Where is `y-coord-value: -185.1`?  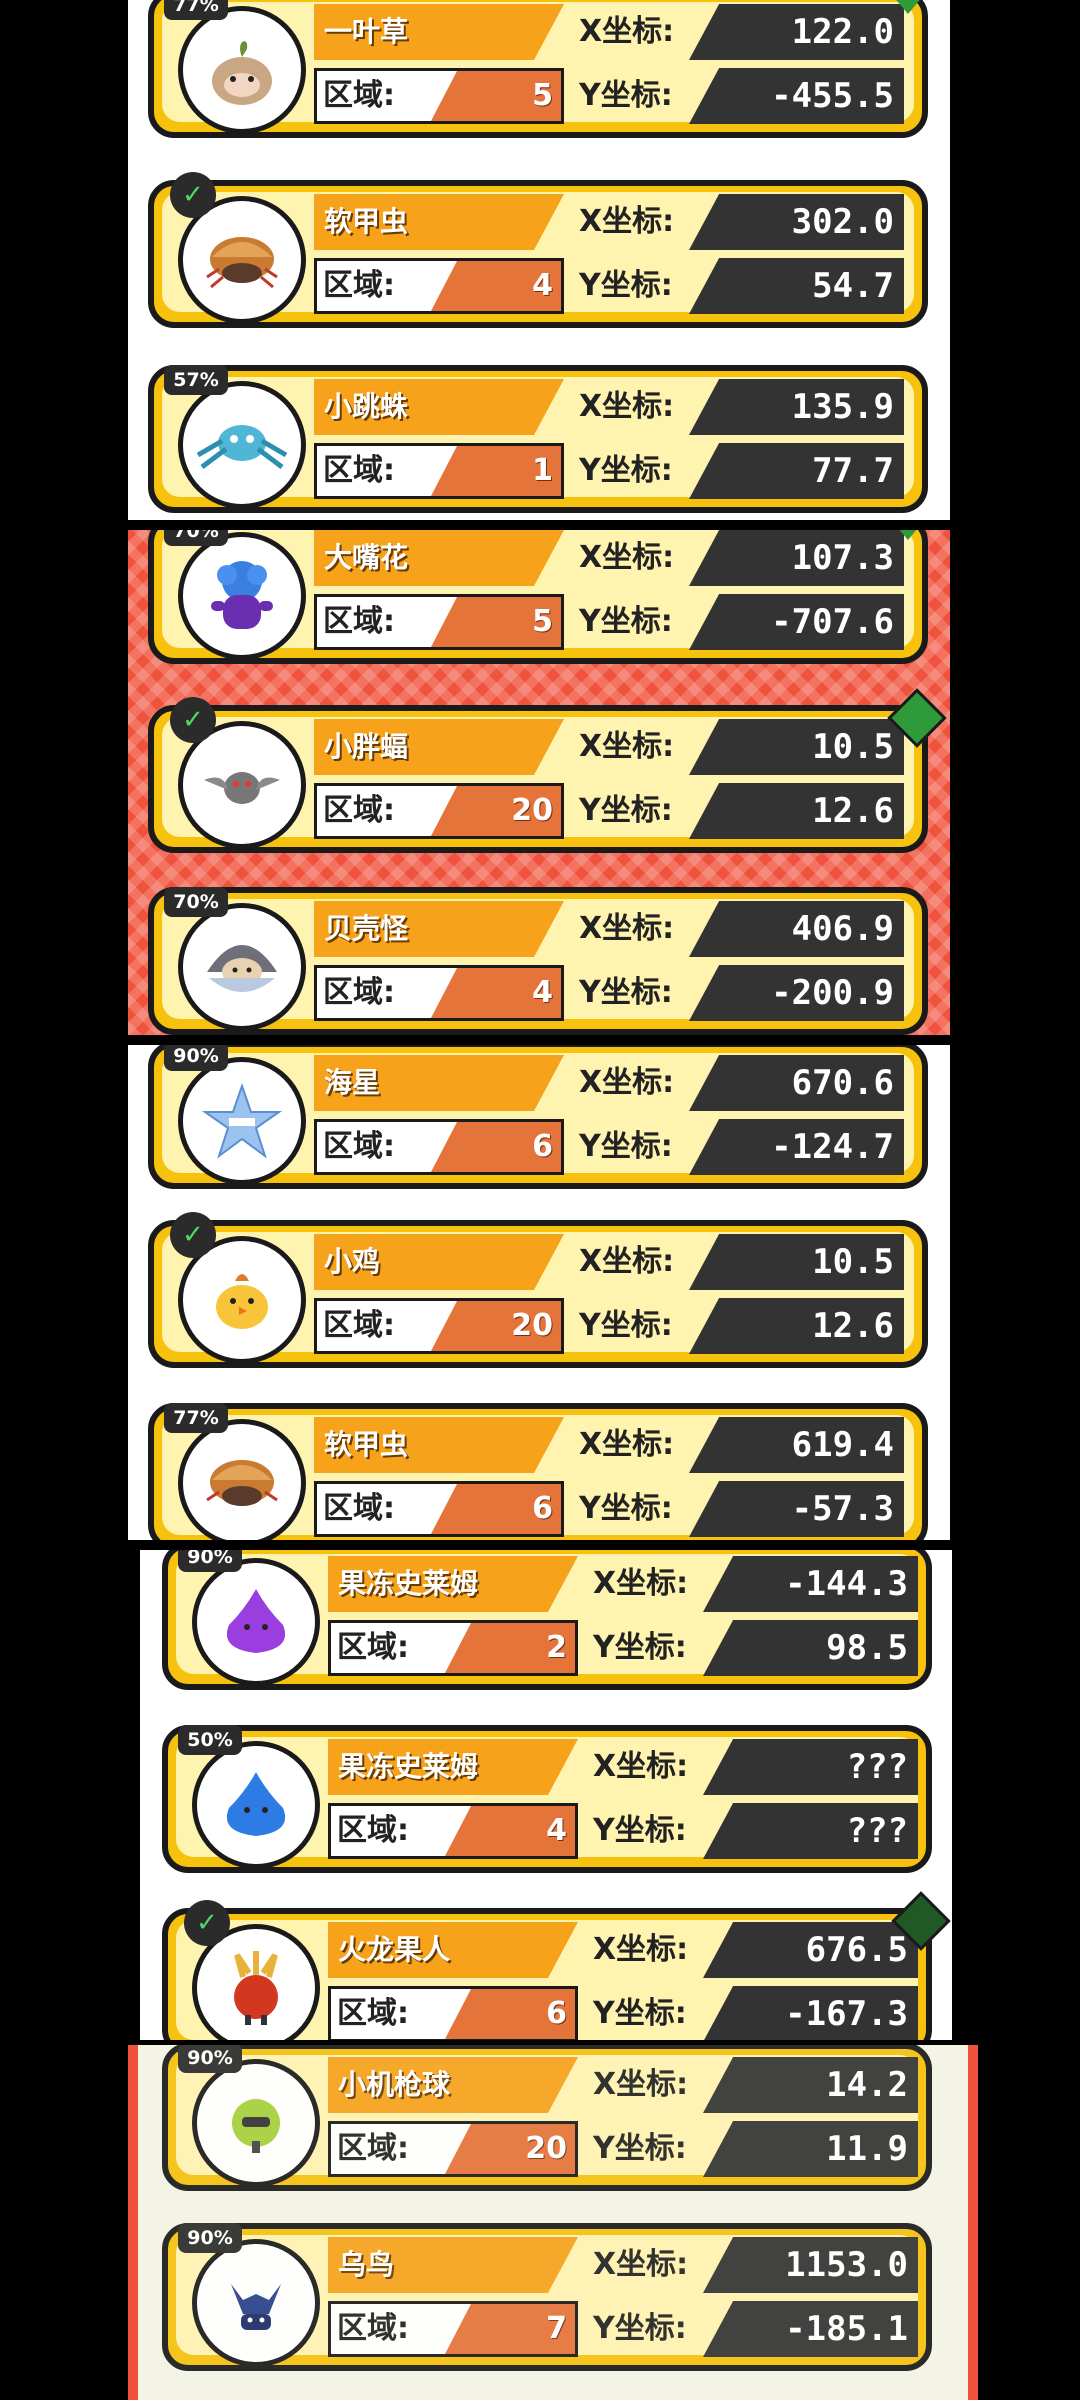
y-coord-value: -185.1 is located at coordinates (810, 2329).